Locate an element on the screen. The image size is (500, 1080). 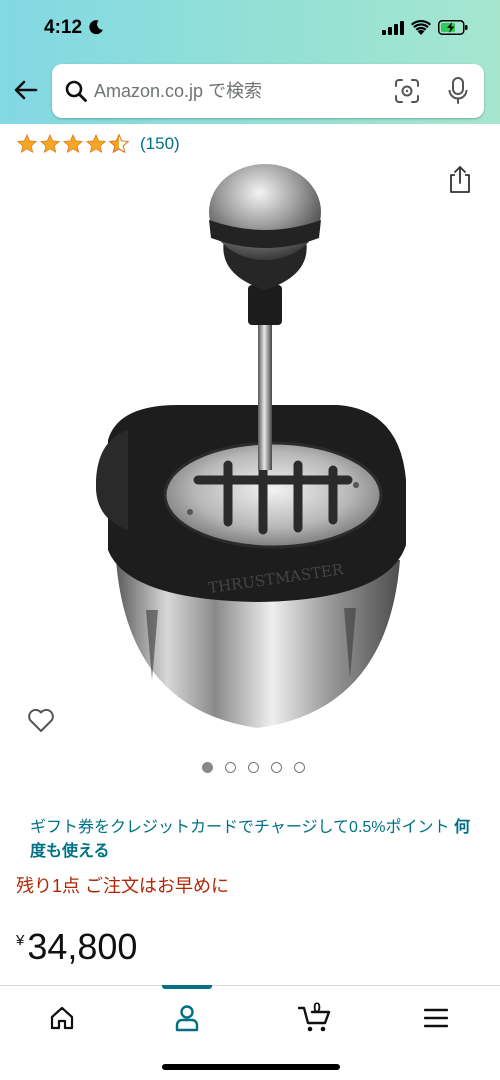
wishlist-heart-icon is located at coordinates (41, 720).